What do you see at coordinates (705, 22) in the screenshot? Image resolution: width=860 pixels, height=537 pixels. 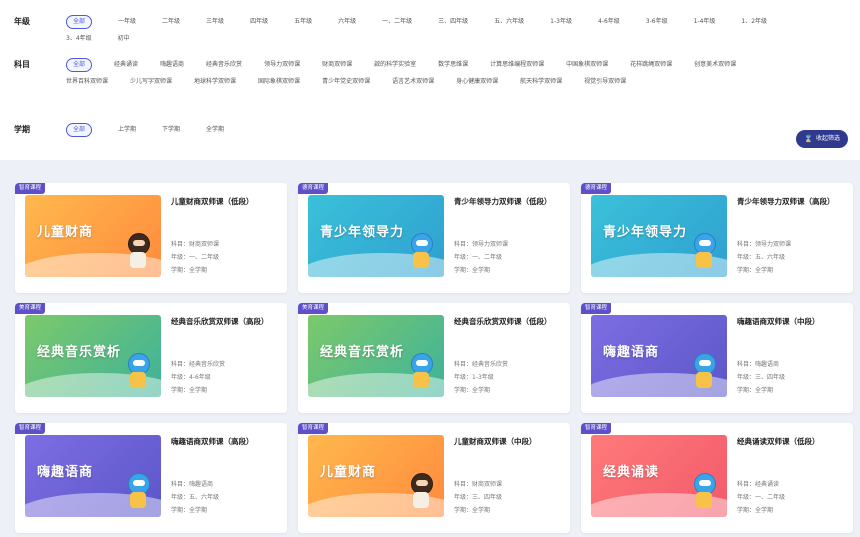 I see `grade-option: 1-4年级` at bounding box center [705, 22].